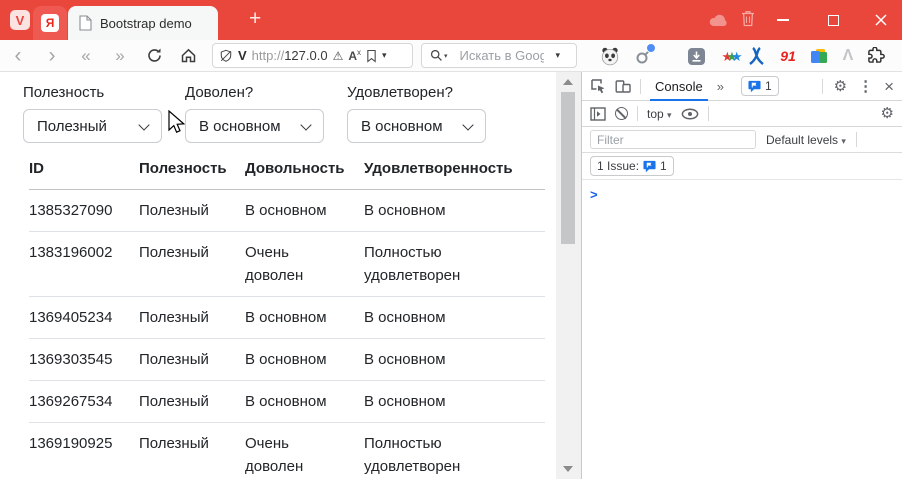 The width and height of the screenshot is (902, 479). Describe the element at coordinates (84, 450) in the screenshot. I see `cell: 1369190925` at that location.